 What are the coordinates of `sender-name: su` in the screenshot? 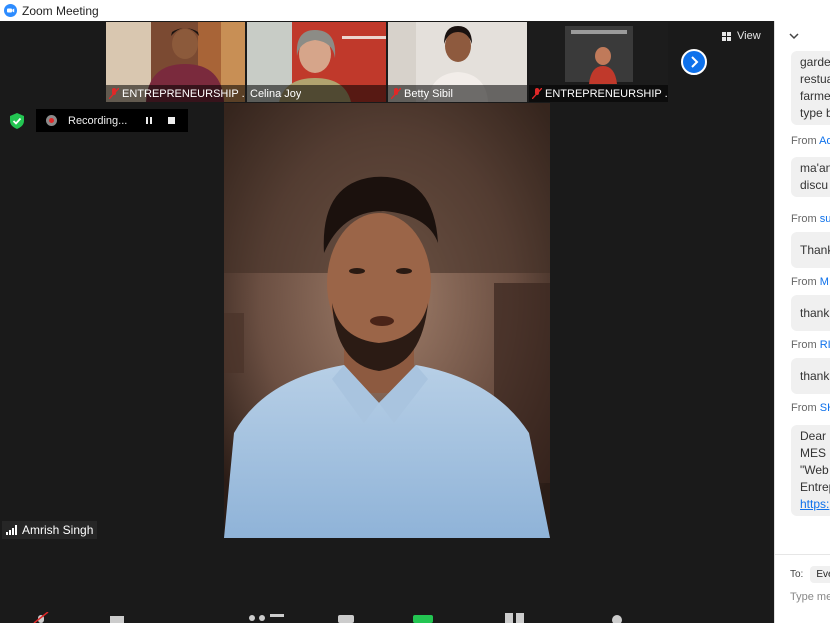 It's located at (825, 219).